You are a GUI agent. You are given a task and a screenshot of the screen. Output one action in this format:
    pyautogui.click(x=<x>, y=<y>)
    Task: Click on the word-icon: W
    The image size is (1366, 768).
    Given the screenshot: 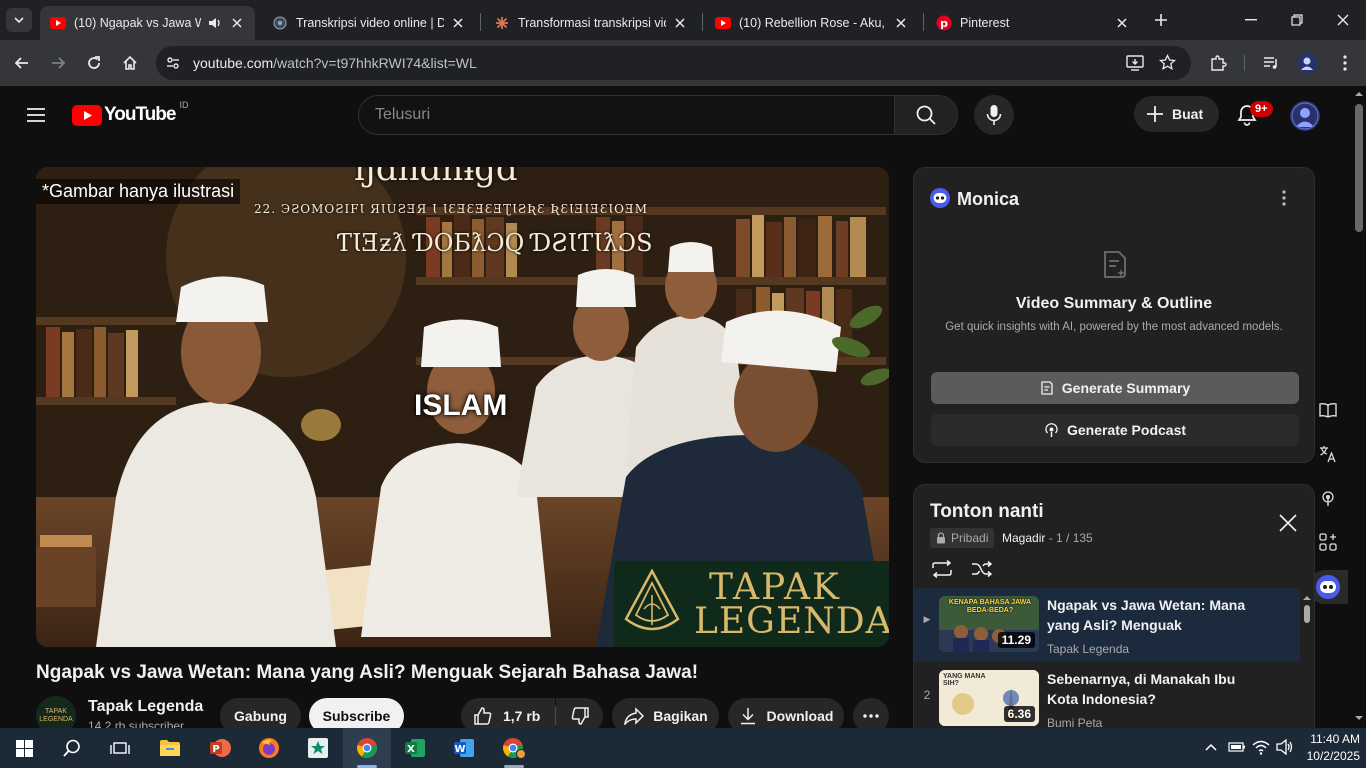 What is the action you would take?
    pyautogui.click(x=464, y=748)
    